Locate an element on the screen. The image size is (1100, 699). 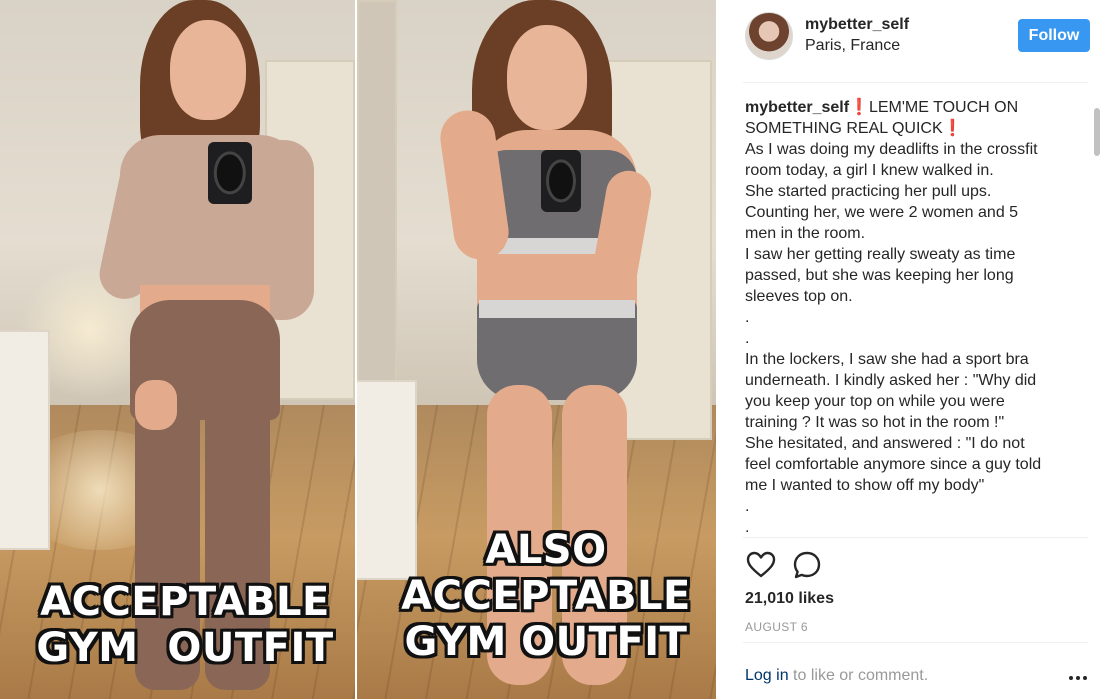
caption-line: passed, but she was keeping her long is located at coordinates (879, 275).